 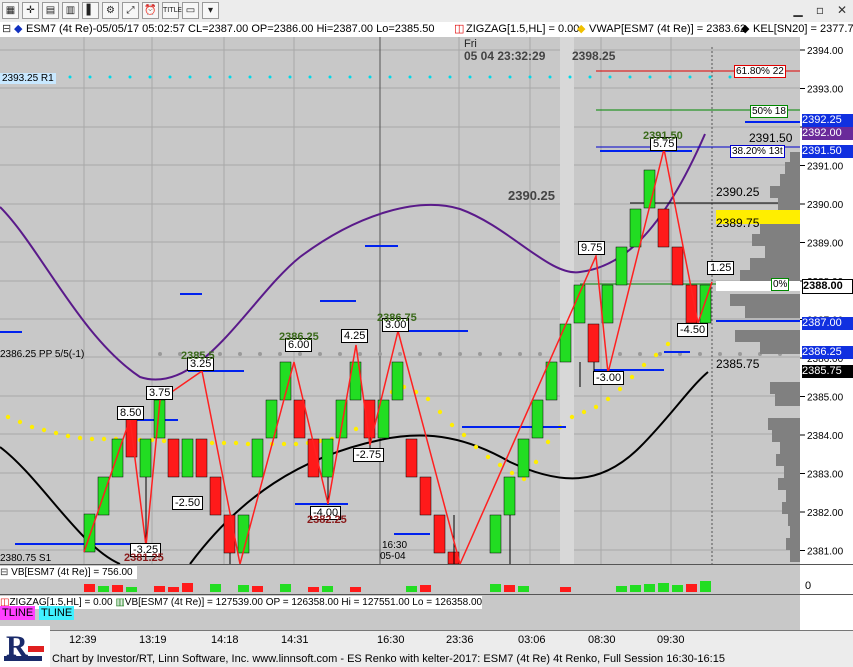 What do you see at coordinates (190, 10) in the screenshot?
I see `format-icon: ▭` at bounding box center [190, 10].